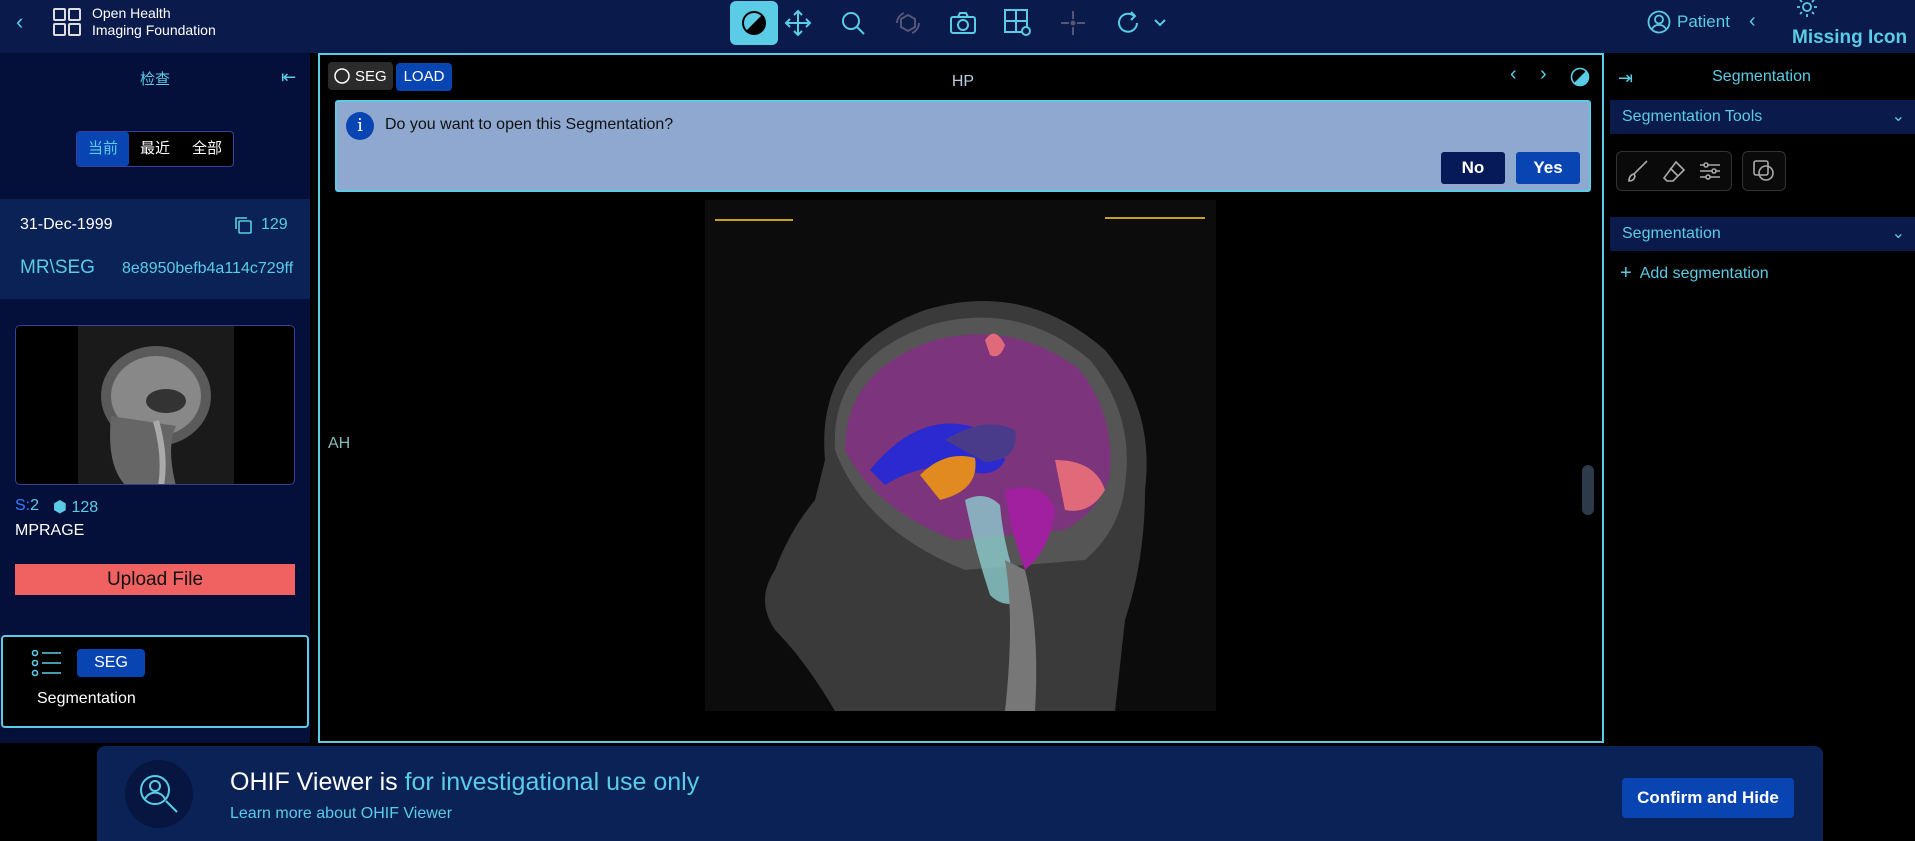  I want to click on panel-title: 检查, so click(154, 79).